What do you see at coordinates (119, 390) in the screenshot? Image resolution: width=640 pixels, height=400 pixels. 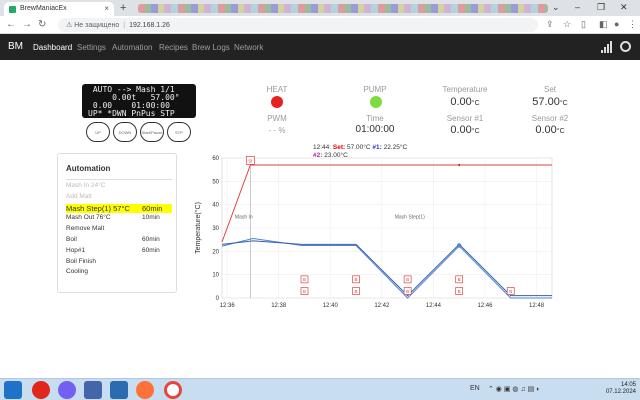 I see `save-icon` at bounding box center [119, 390].